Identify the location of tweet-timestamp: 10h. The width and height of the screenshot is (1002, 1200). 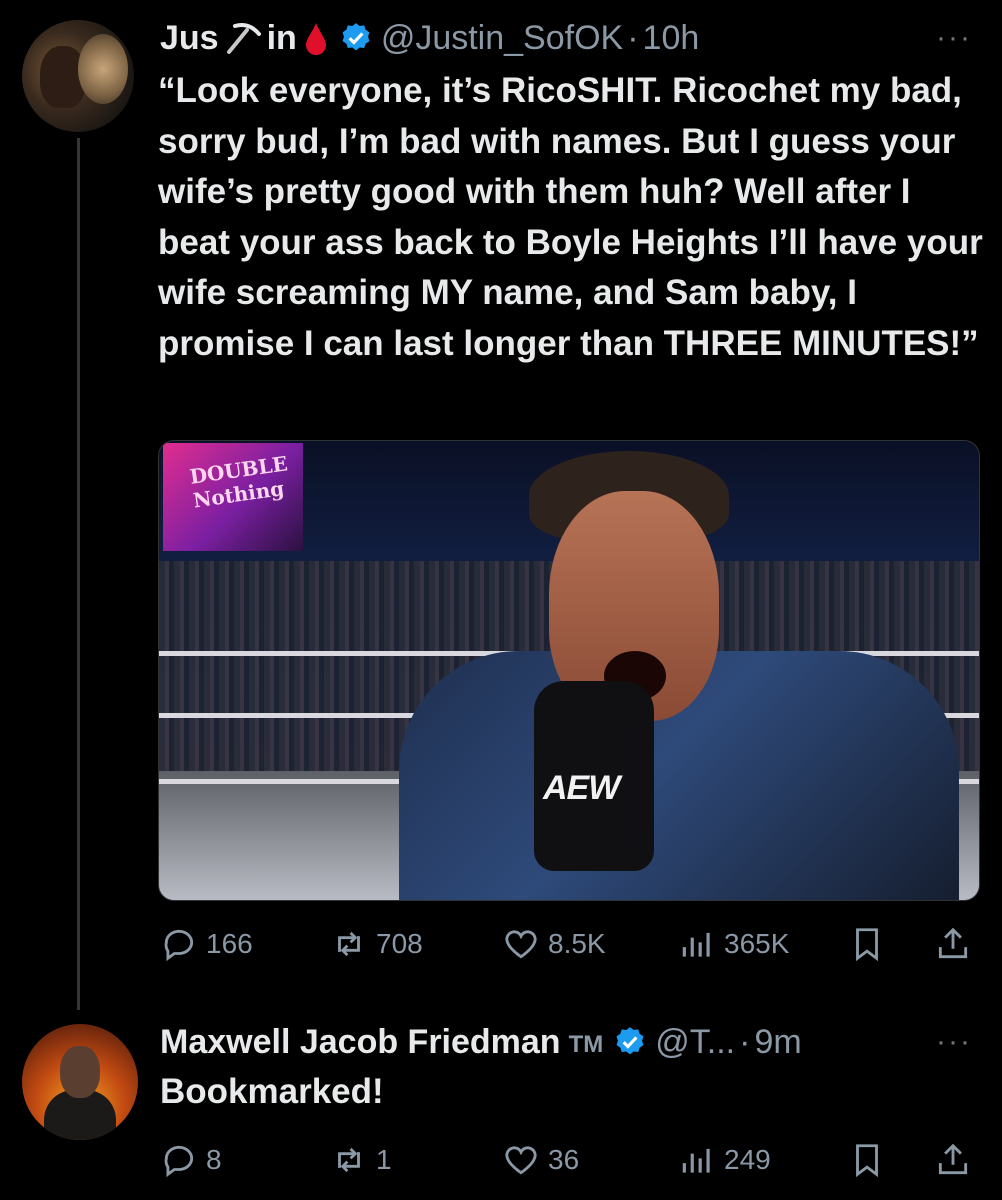
(671, 38).